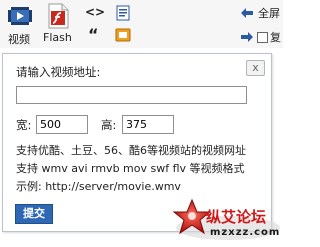  Describe the element at coordinates (57, 37) in the screenshot. I see `flash-button-label: Flash` at that location.